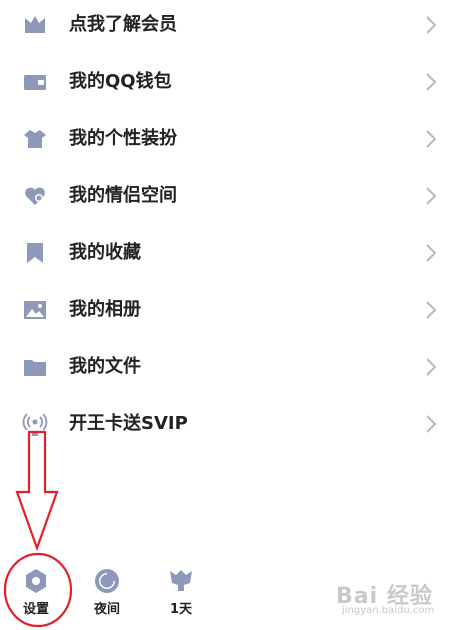 Image resolution: width=456 pixels, height=630 pixels. Describe the element at coordinates (35, 25) in the screenshot. I see `vip-crown-icon` at that location.